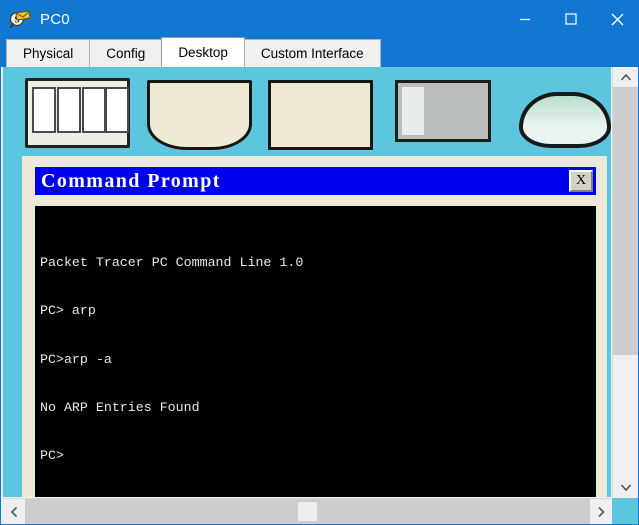 This screenshot has width=639, height=525. I want to click on command-prompt-title: Command Prompt, so click(131, 180).